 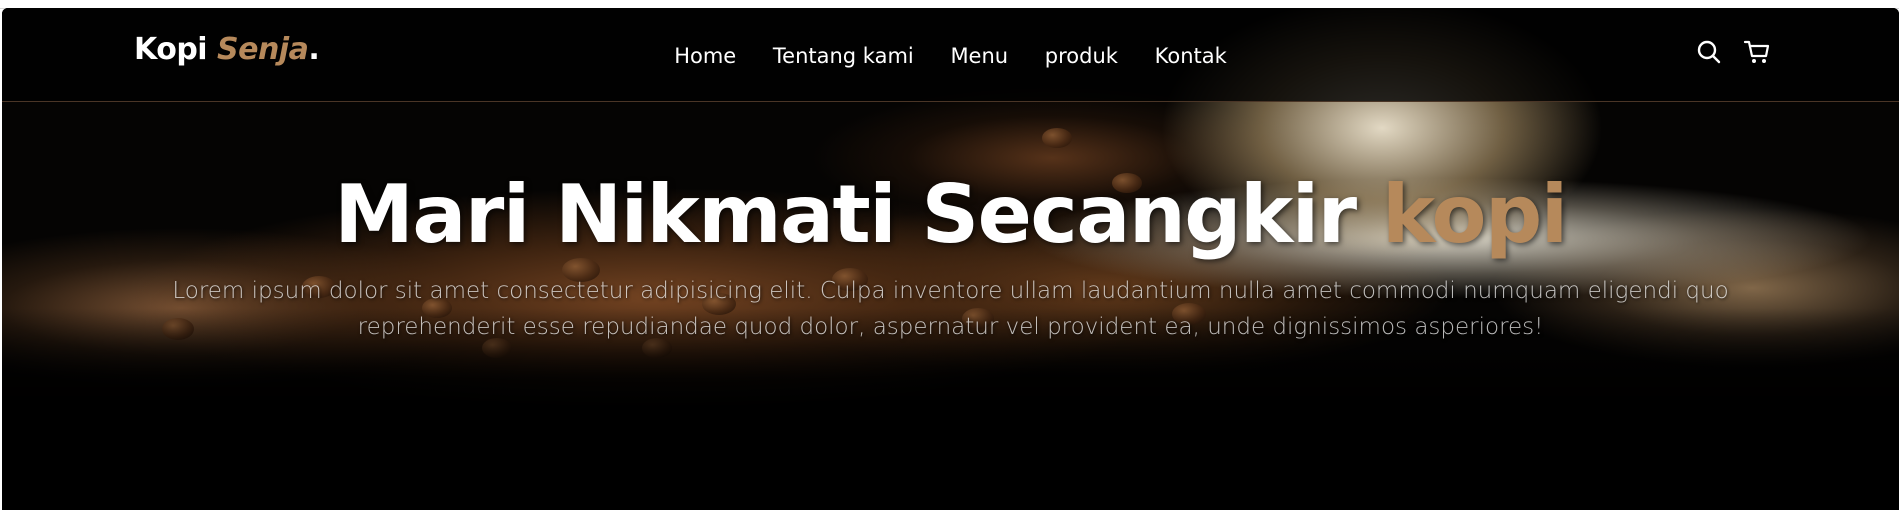 I want to click on nav-link-home: Home, so click(x=705, y=56).